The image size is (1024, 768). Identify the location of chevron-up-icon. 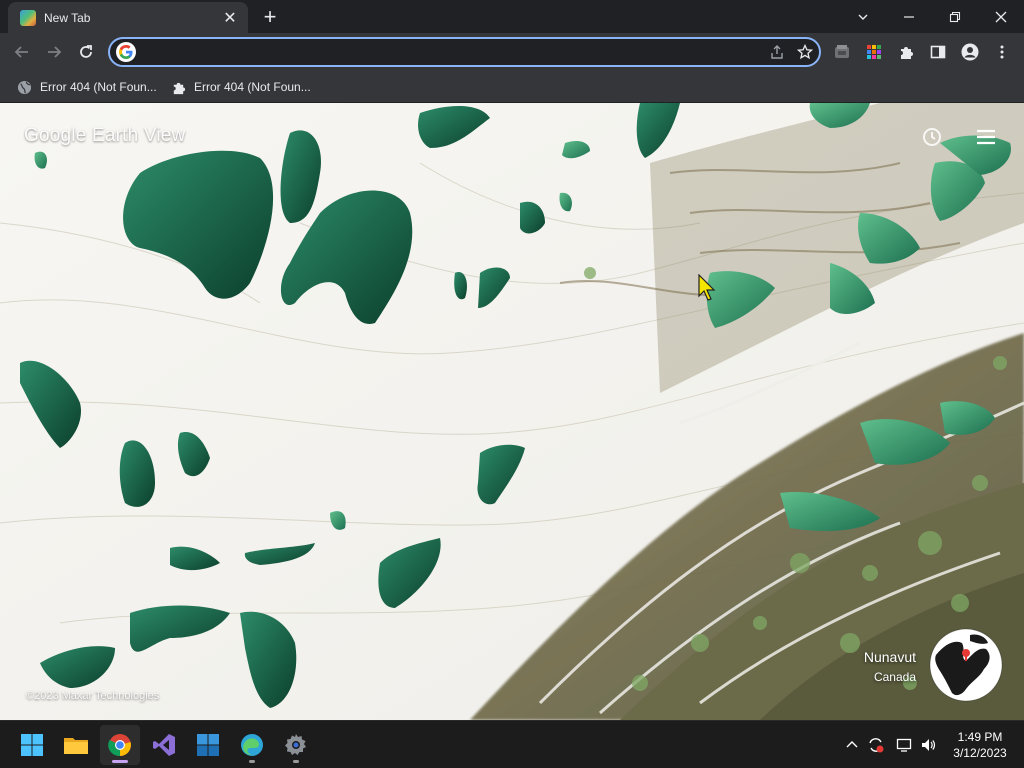
(852, 744).